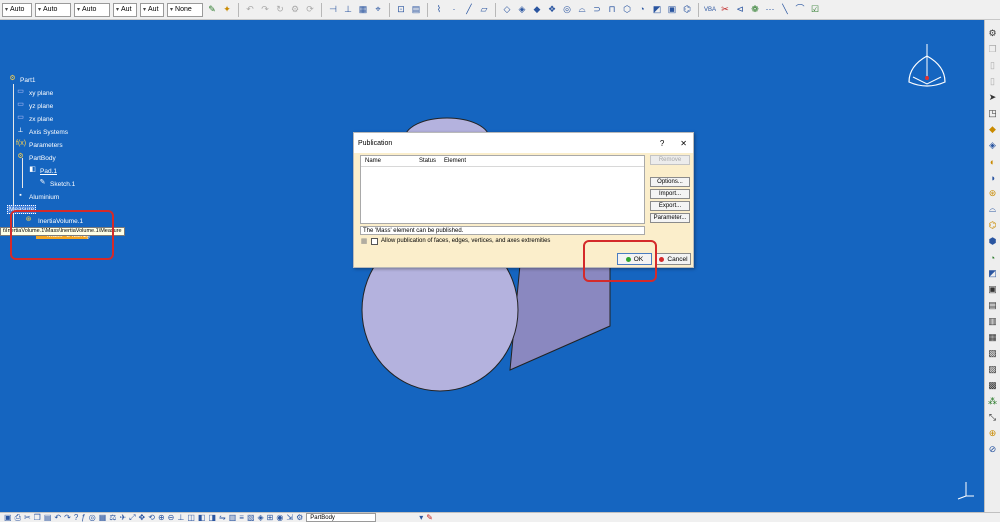  What do you see at coordinates (251, 517) in the screenshot?
I see `analysis-icon: ▧` at bounding box center [251, 517].